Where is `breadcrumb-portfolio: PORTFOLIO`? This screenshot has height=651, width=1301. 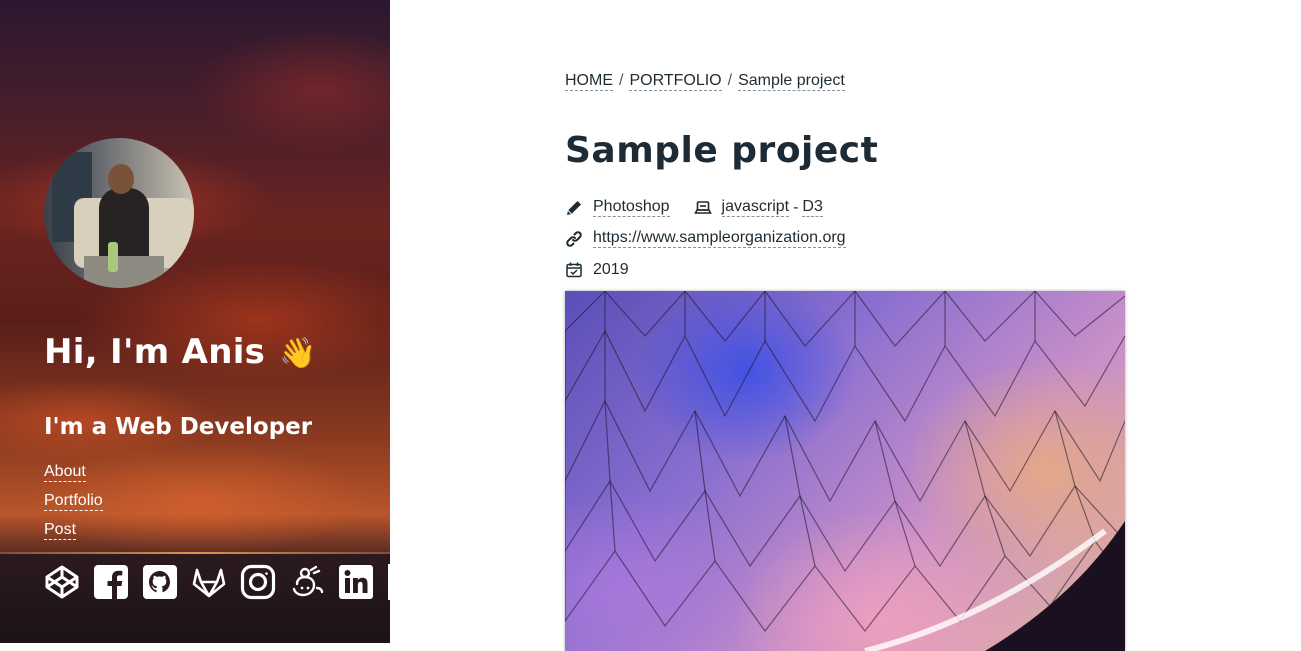
breadcrumb-portfolio: PORTFOLIO is located at coordinates (675, 81).